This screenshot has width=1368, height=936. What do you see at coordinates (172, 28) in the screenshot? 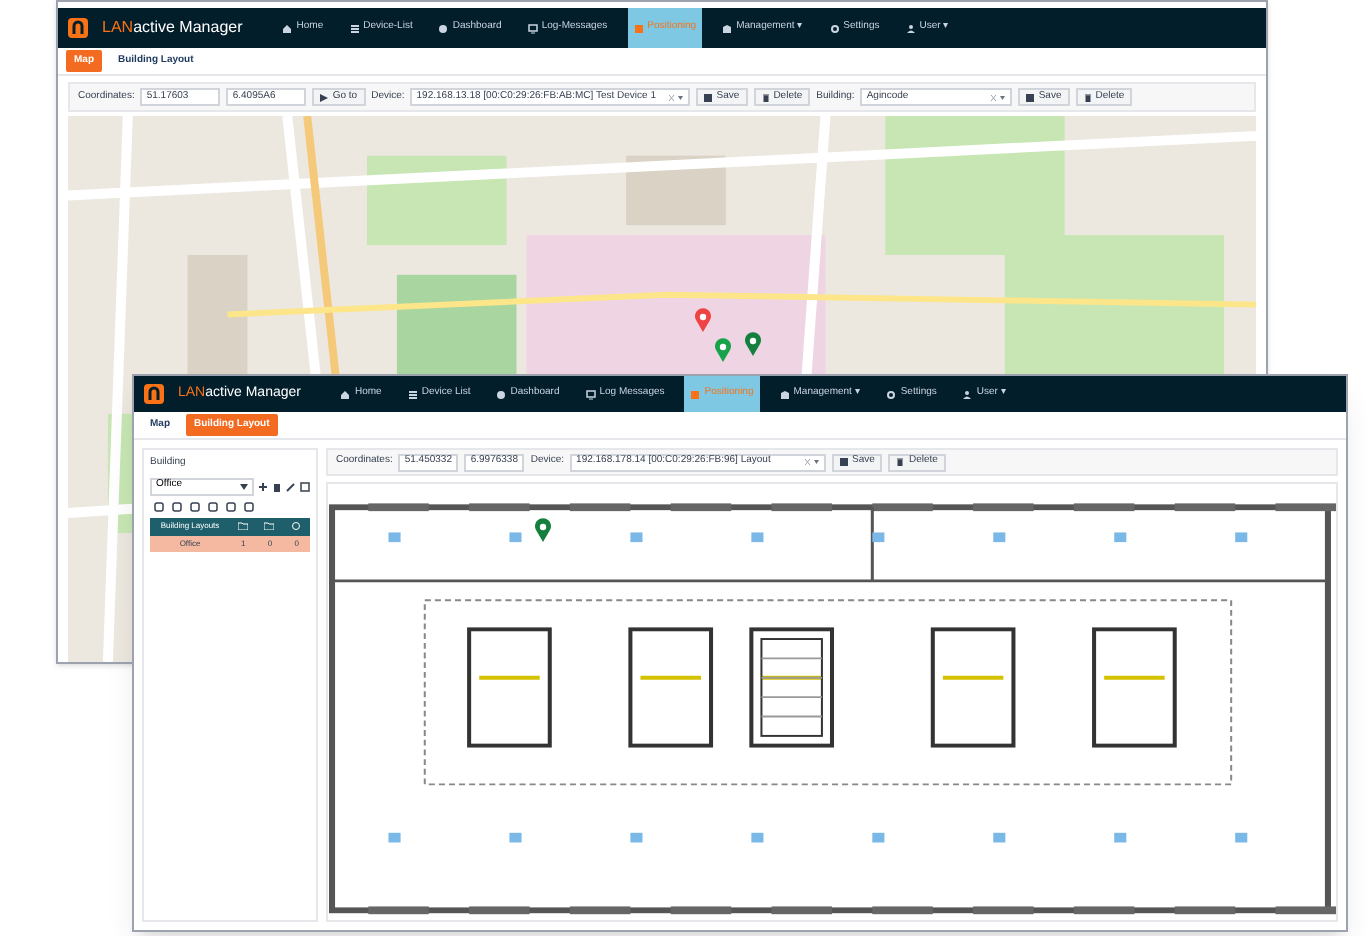
I see `app-title: LANactive Manager` at bounding box center [172, 28].